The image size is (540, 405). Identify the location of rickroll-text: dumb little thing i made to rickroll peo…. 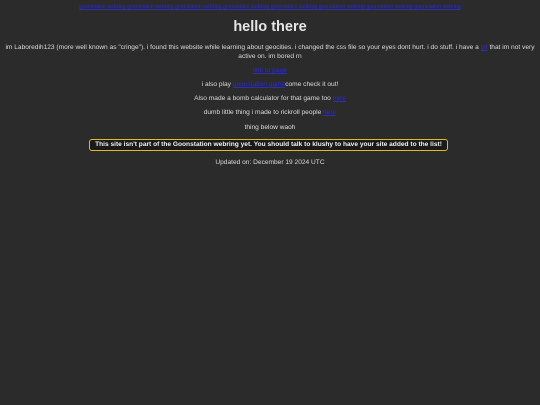
(263, 112).